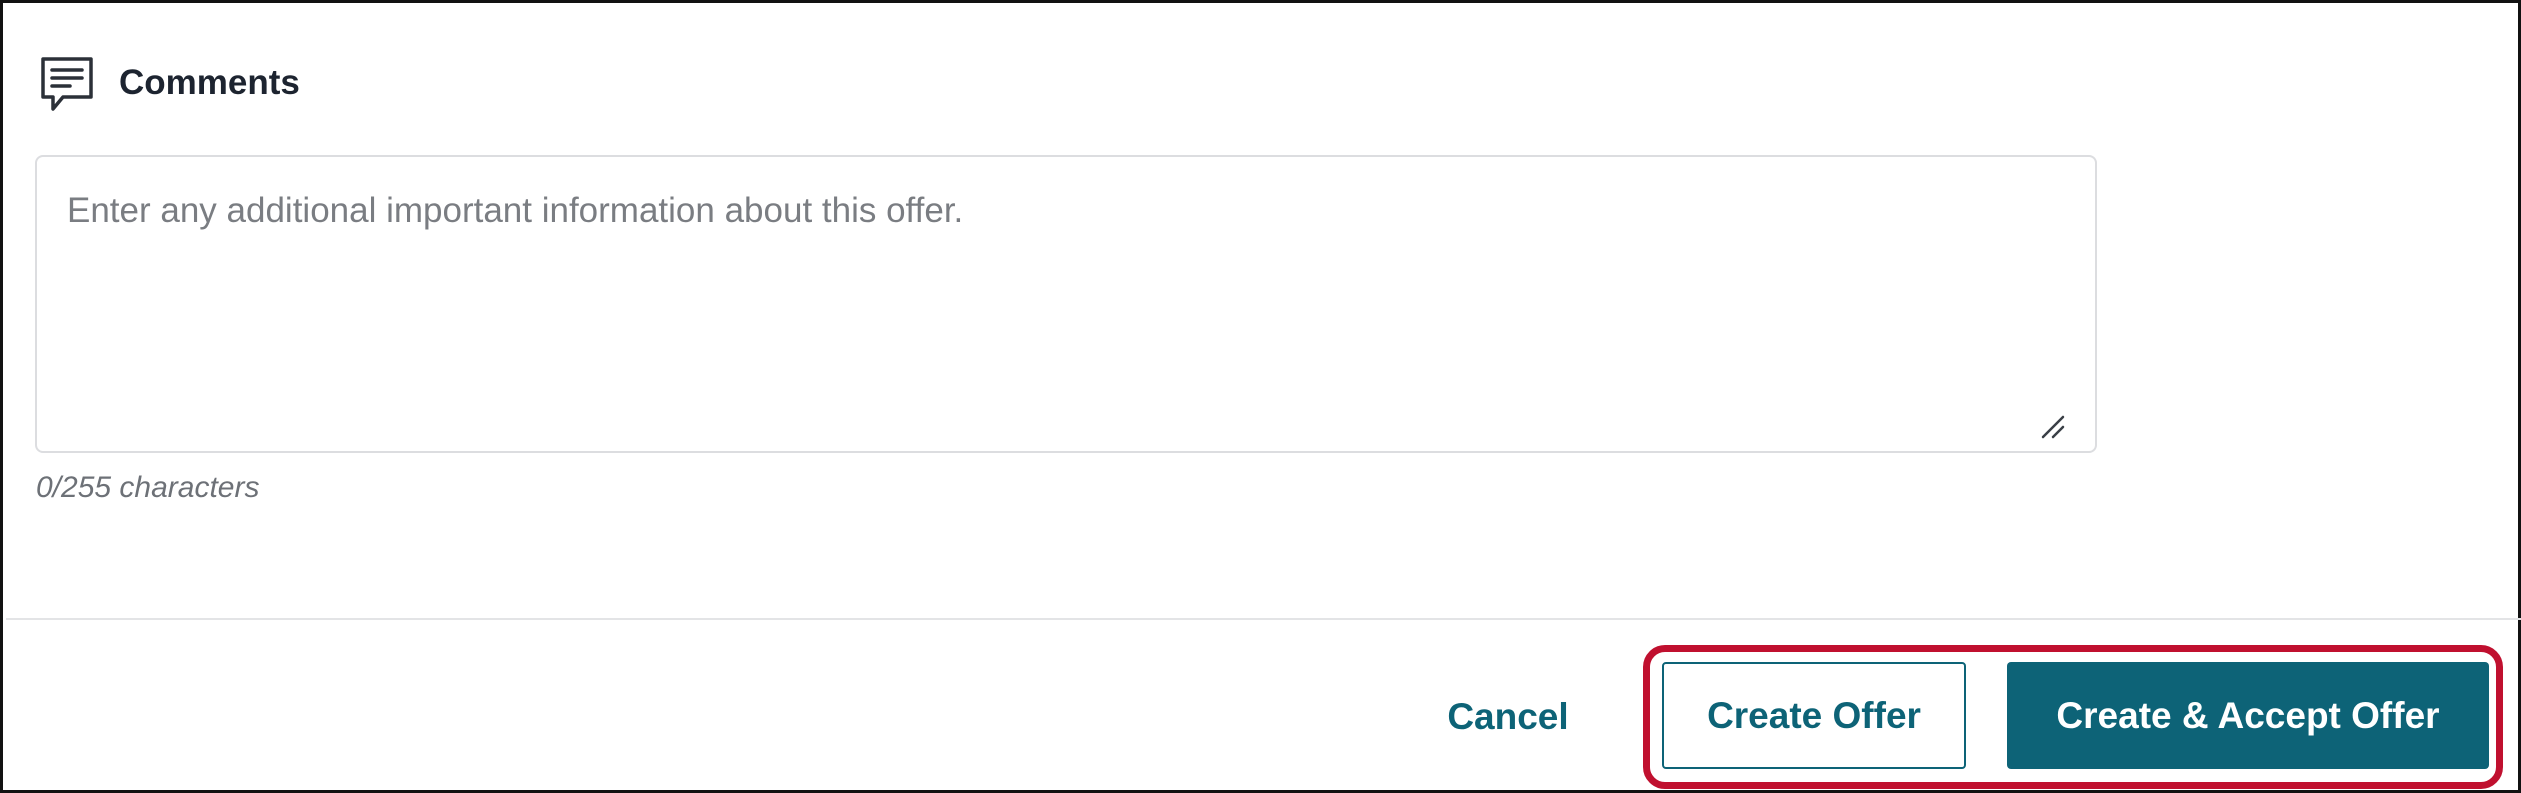 This screenshot has height=793, width=2521. I want to click on create-accept-offer-button: Create & Accept Offer, so click(2248, 715).